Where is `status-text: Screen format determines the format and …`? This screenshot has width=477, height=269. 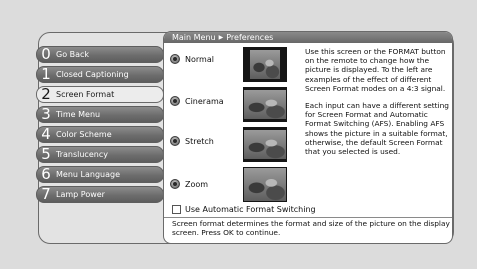 status-text: Screen format determines the format and … is located at coordinates (311, 228).